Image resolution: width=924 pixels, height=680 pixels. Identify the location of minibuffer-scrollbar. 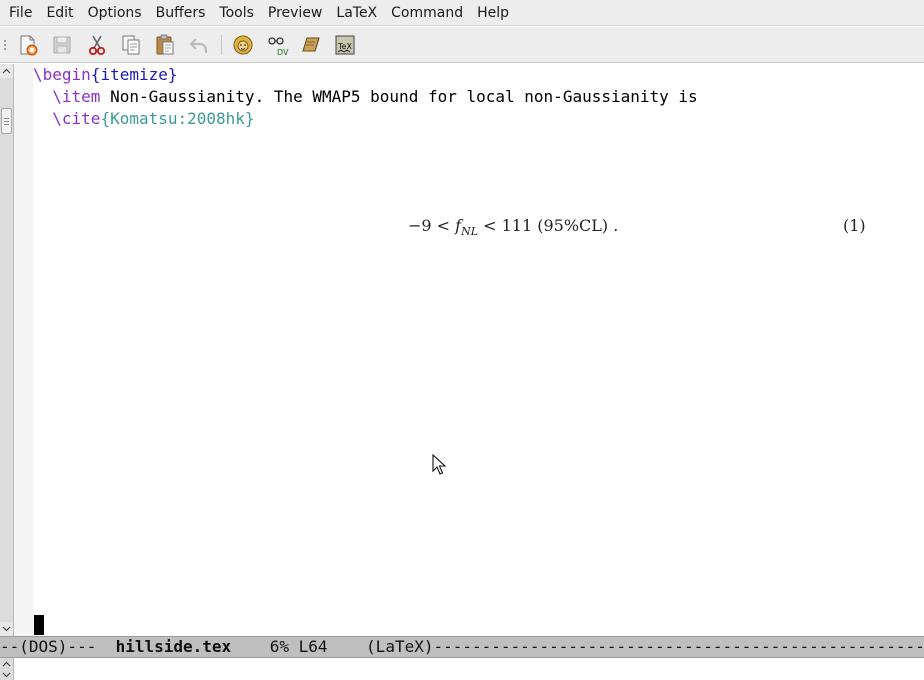
(7, 669).